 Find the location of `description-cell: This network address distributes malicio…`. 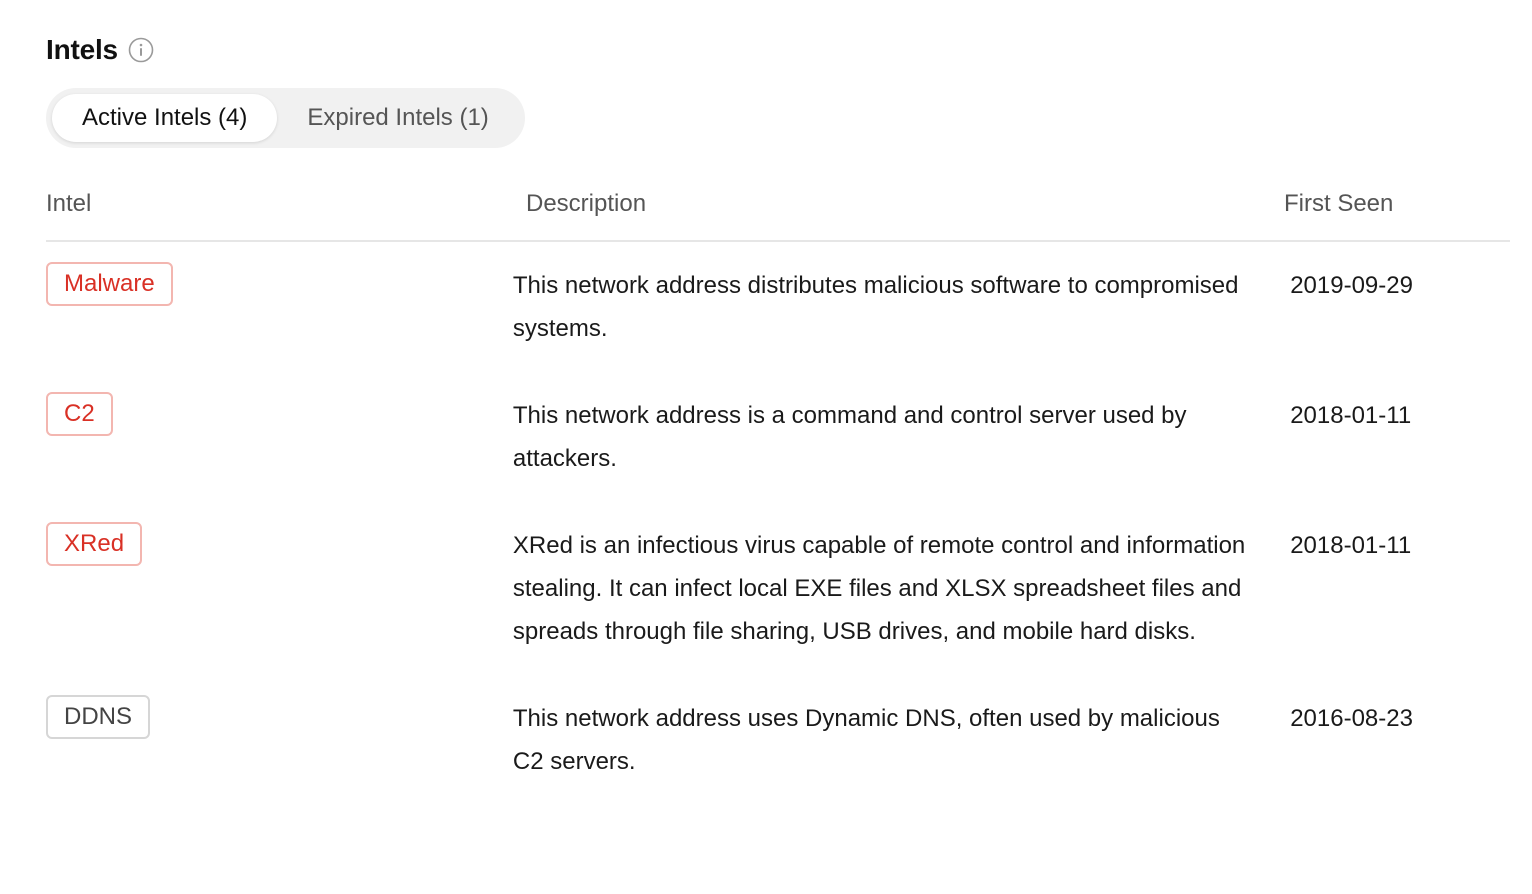

description-cell: This network address distributes malicio… is located at coordinates (875, 307).